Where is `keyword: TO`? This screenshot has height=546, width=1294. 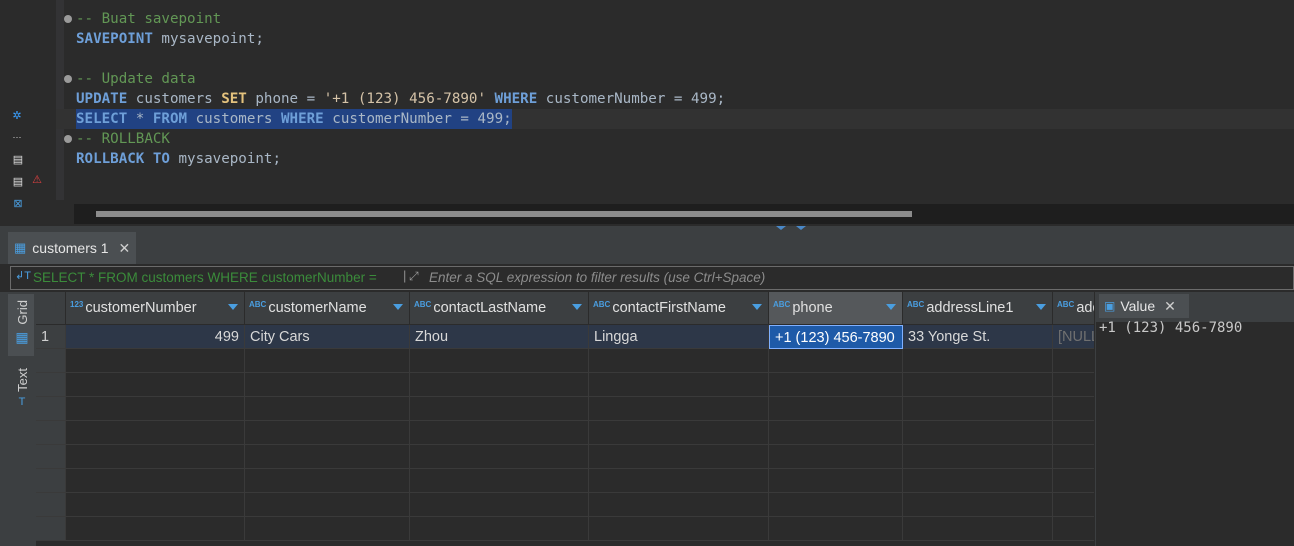 keyword: TO is located at coordinates (157, 159).